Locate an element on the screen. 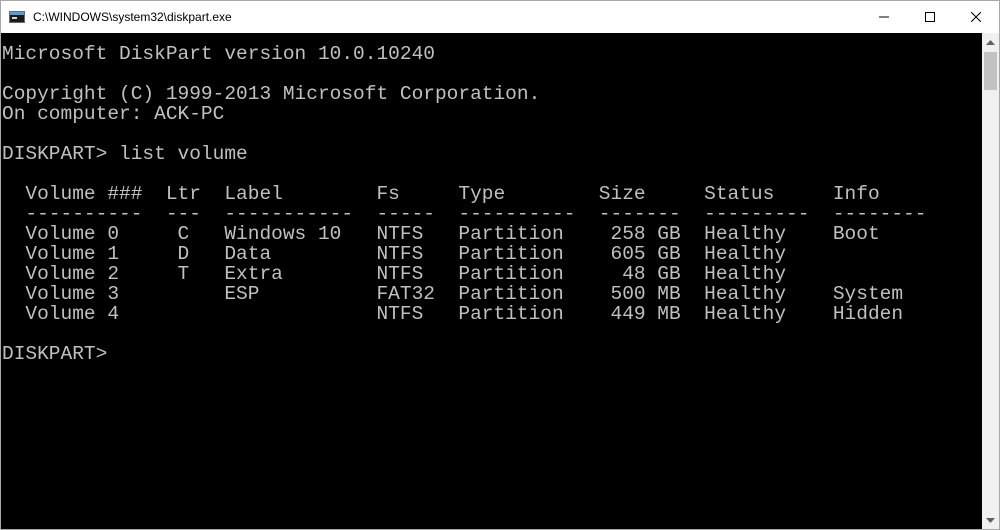 The image size is (1000, 530). vertical-scrollbar is located at coordinates (990, 281).